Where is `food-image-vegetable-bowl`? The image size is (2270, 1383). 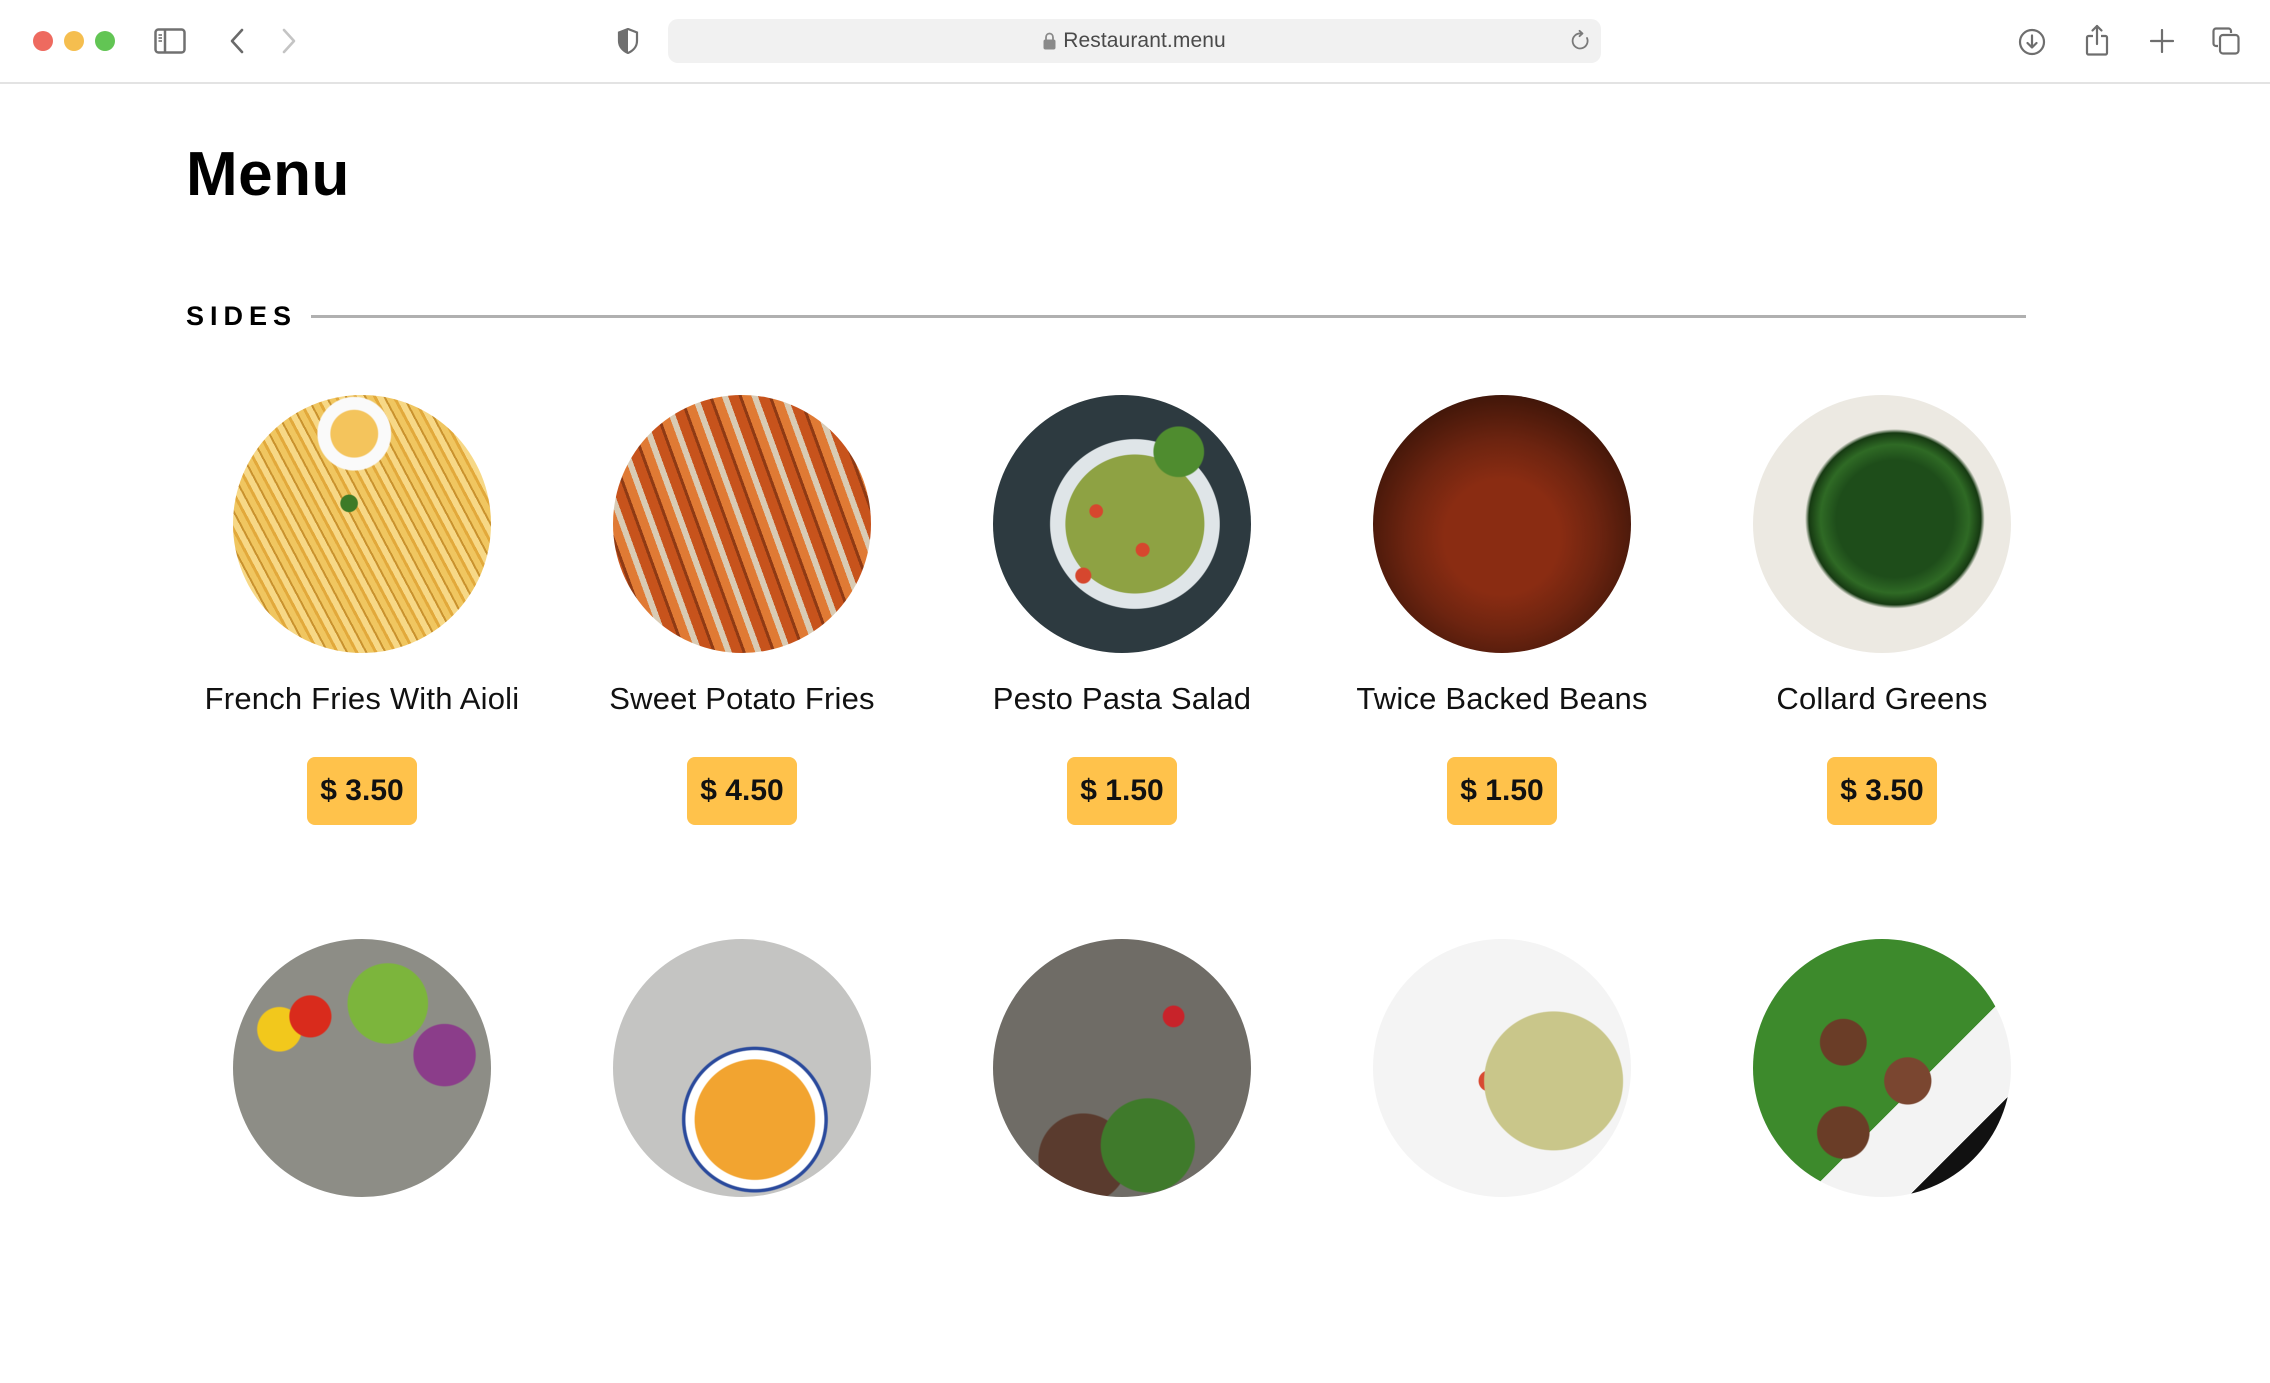
food-image-vegetable-bowl is located at coordinates (362, 1068).